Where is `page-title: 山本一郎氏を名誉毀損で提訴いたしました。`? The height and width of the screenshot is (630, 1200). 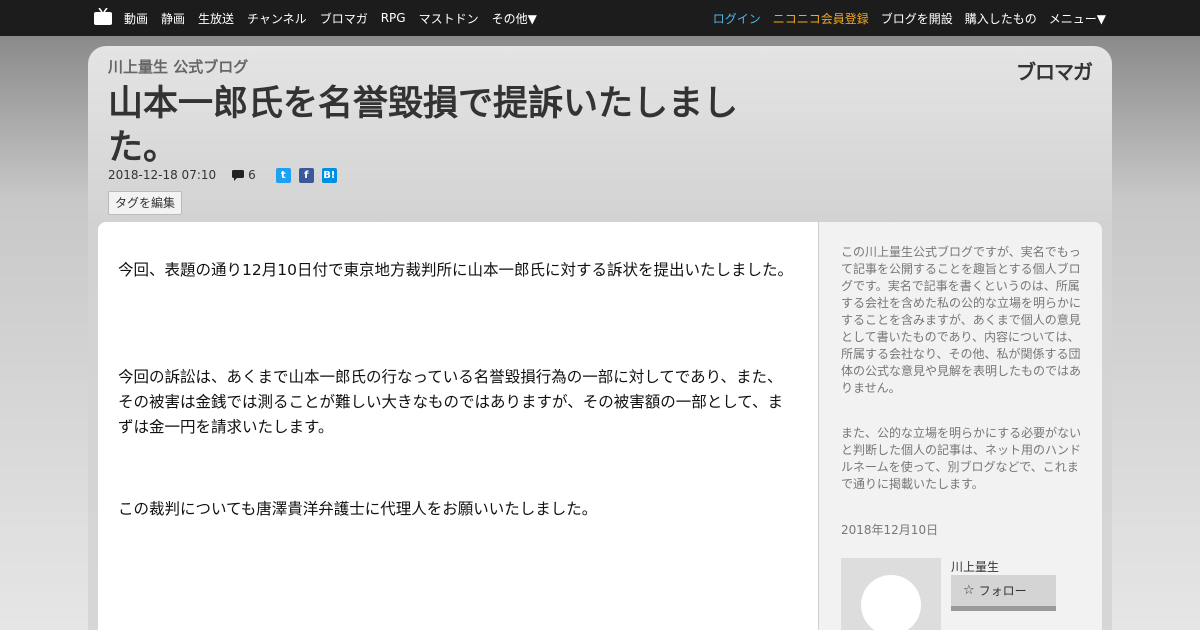
page-title: 山本一郎氏を名誉毀損で提訴いたしました。 is located at coordinates (423, 126).